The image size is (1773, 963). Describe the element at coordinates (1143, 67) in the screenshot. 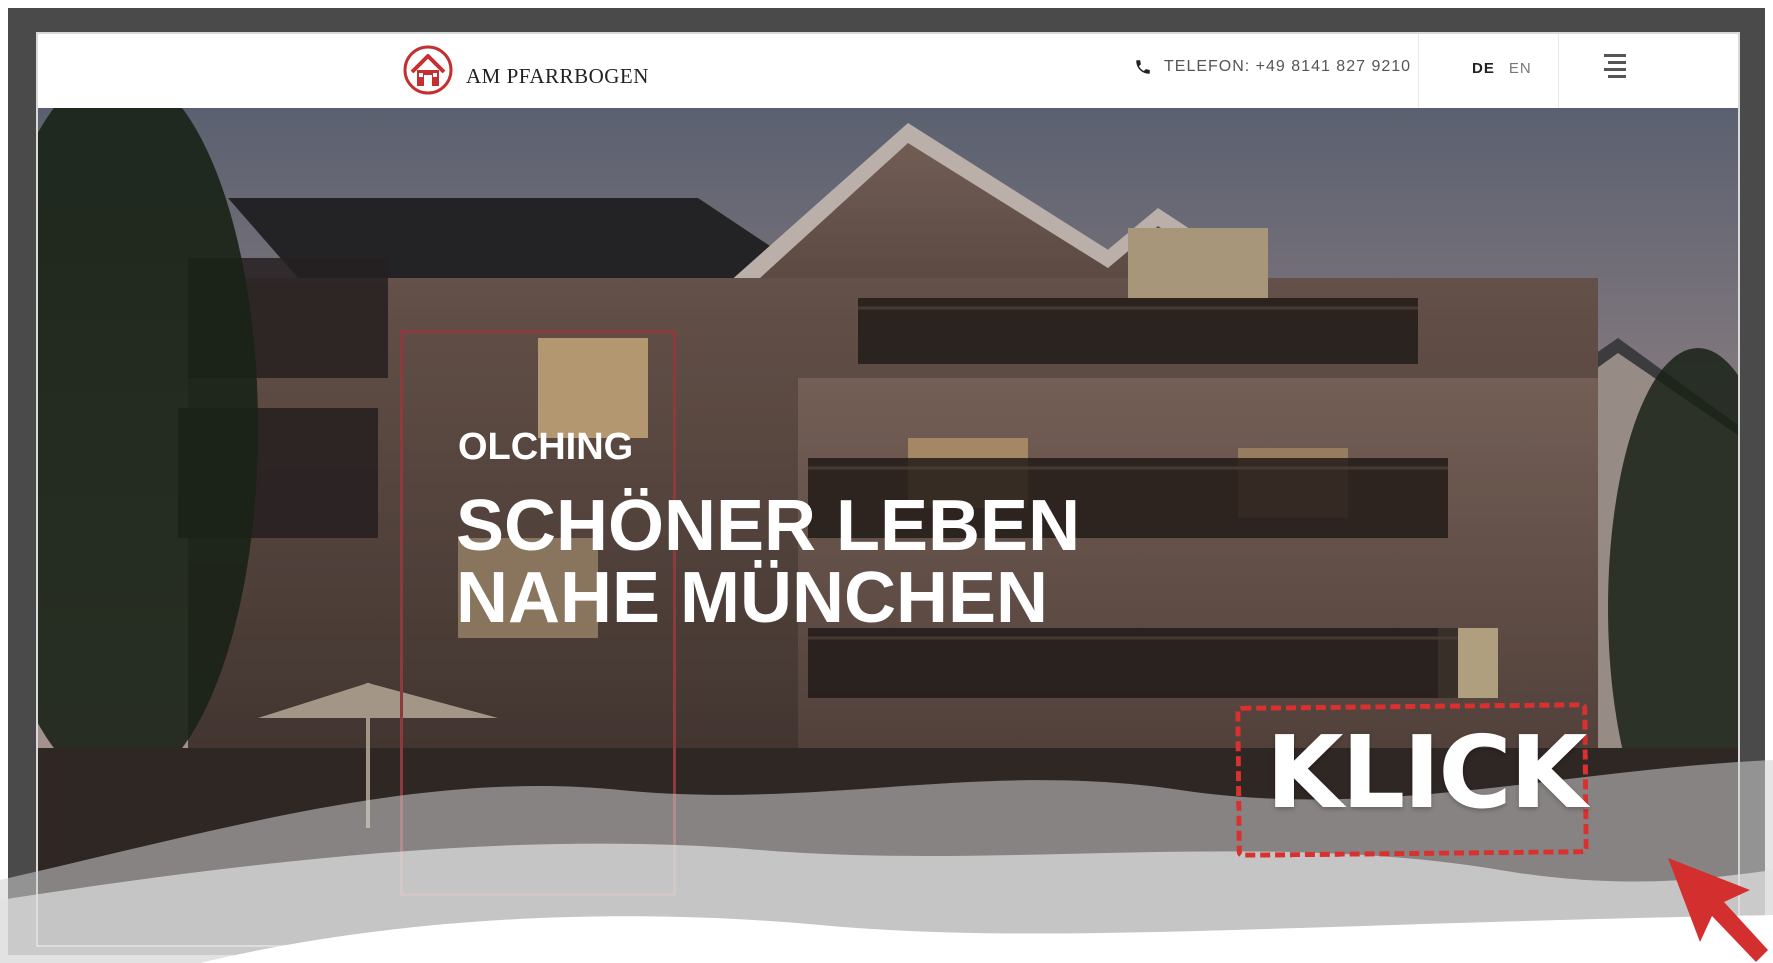

I see `phone-icon` at that location.